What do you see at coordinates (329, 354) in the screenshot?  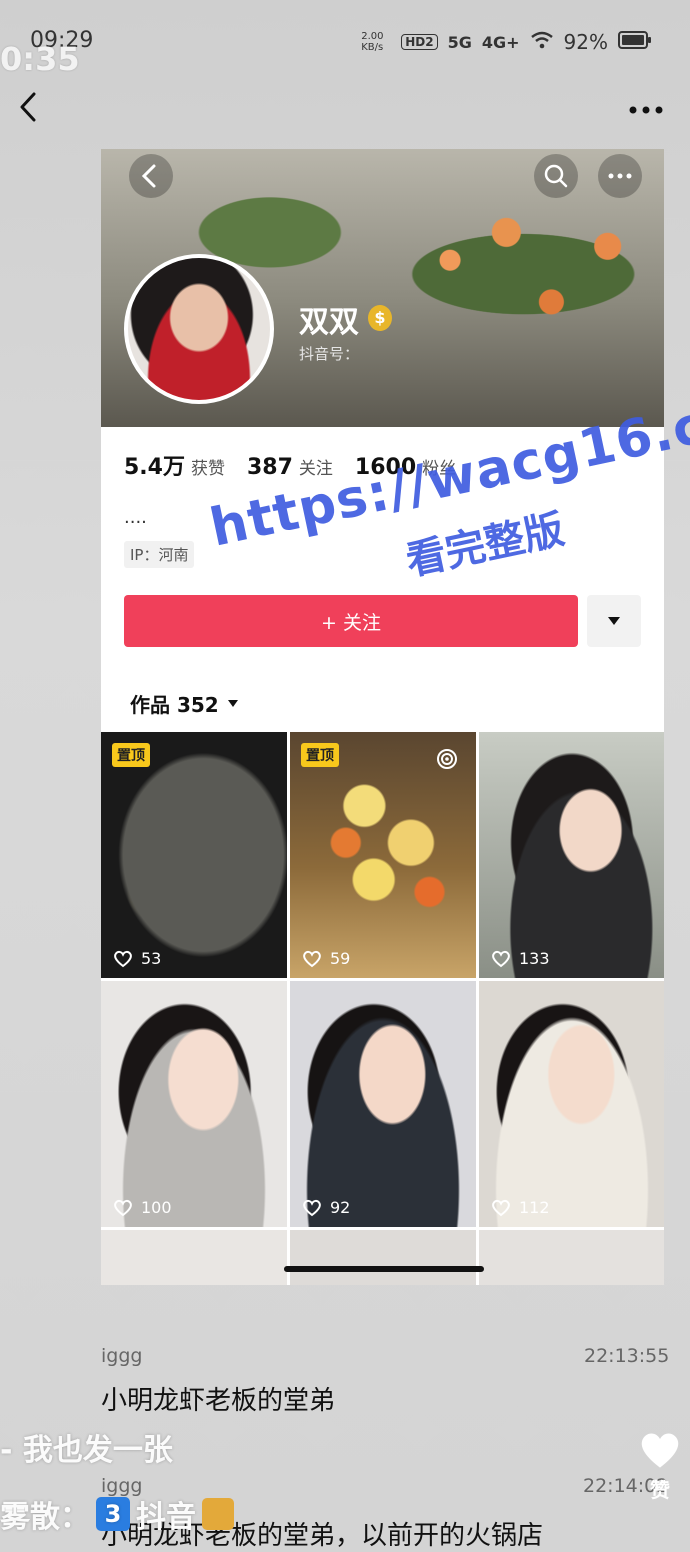 I see `douyin-id: 抖音号：` at bounding box center [329, 354].